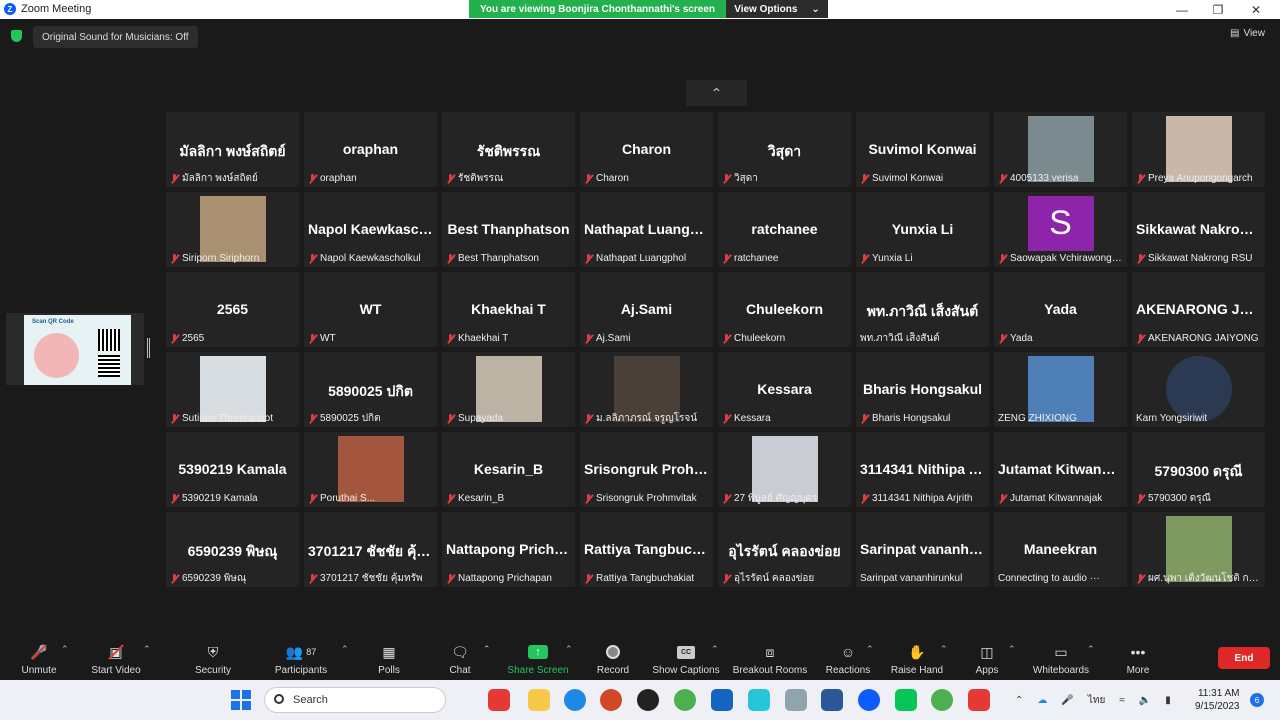 Image resolution: width=1280 pixels, height=720 pixels. What do you see at coordinates (1138, 658) in the screenshot?
I see `more-button: ••• More` at bounding box center [1138, 658].